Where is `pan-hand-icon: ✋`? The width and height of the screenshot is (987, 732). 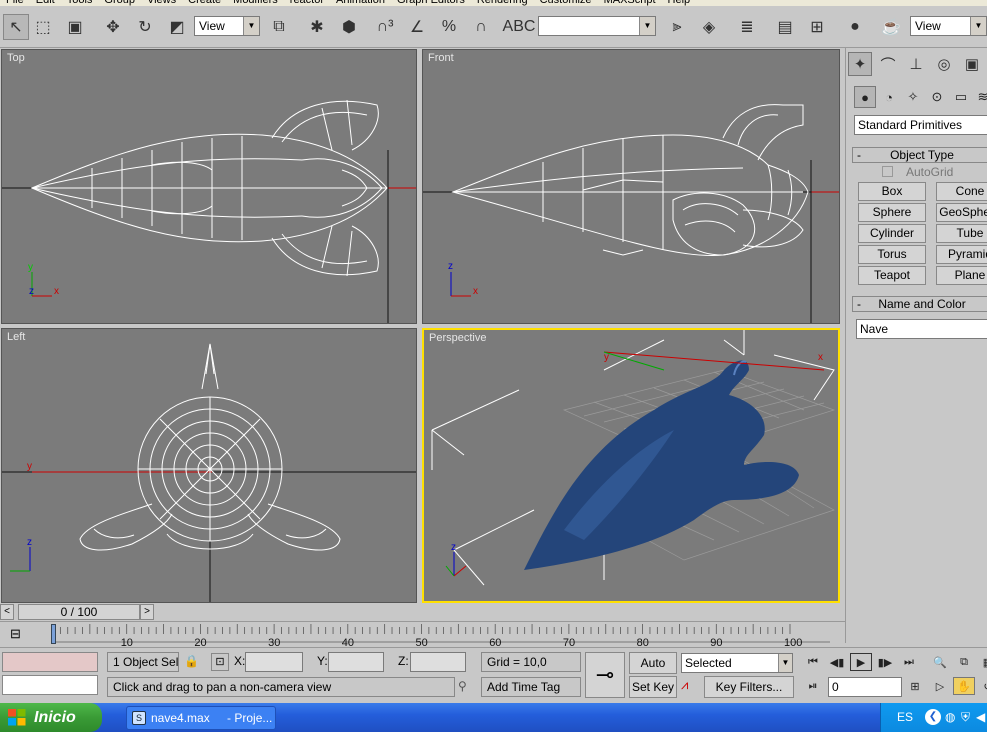
pan-hand-icon: ✋ is located at coordinates (964, 686).